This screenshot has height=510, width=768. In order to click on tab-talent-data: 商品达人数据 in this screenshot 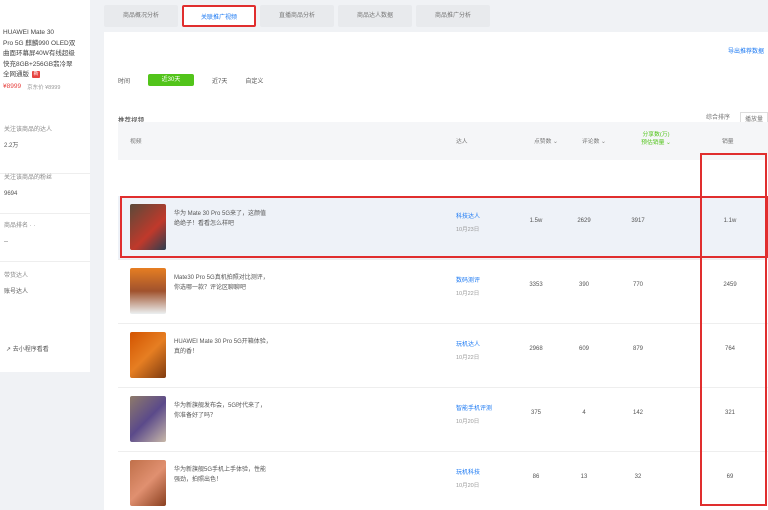, I will do `click(375, 16)`.